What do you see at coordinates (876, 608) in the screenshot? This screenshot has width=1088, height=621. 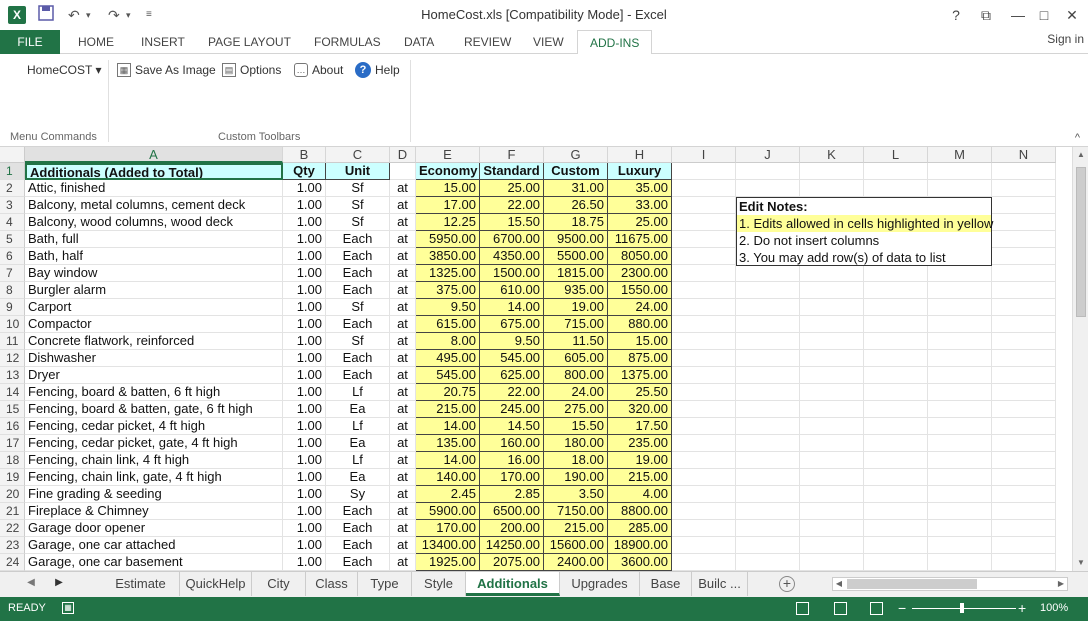 I see `page-break-view-icon` at bounding box center [876, 608].